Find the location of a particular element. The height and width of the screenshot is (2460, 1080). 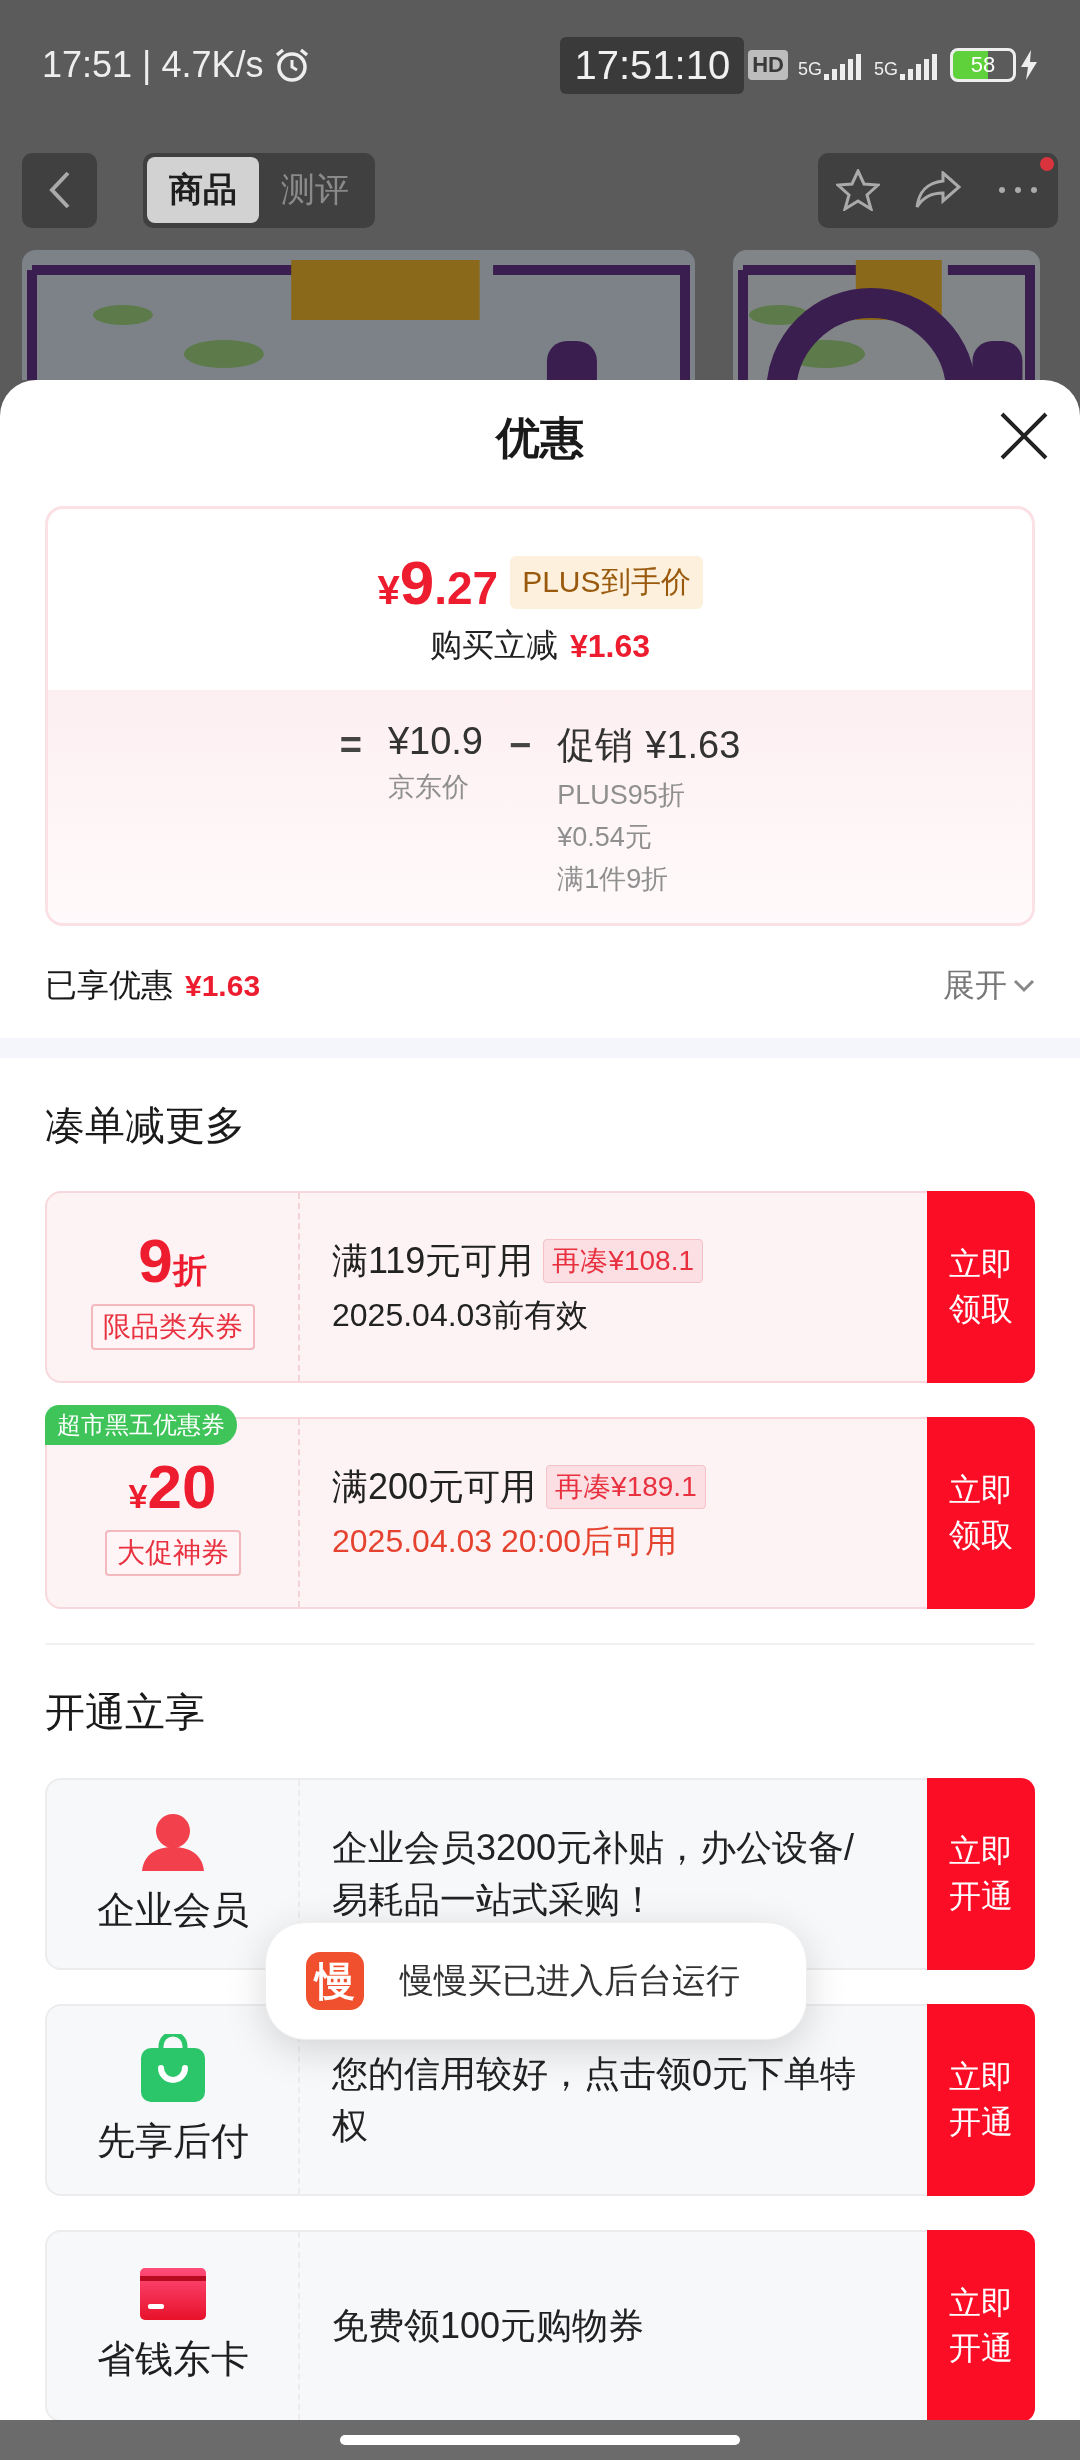

promo-detail: PLUS95折 is located at coordinates (621, 795).